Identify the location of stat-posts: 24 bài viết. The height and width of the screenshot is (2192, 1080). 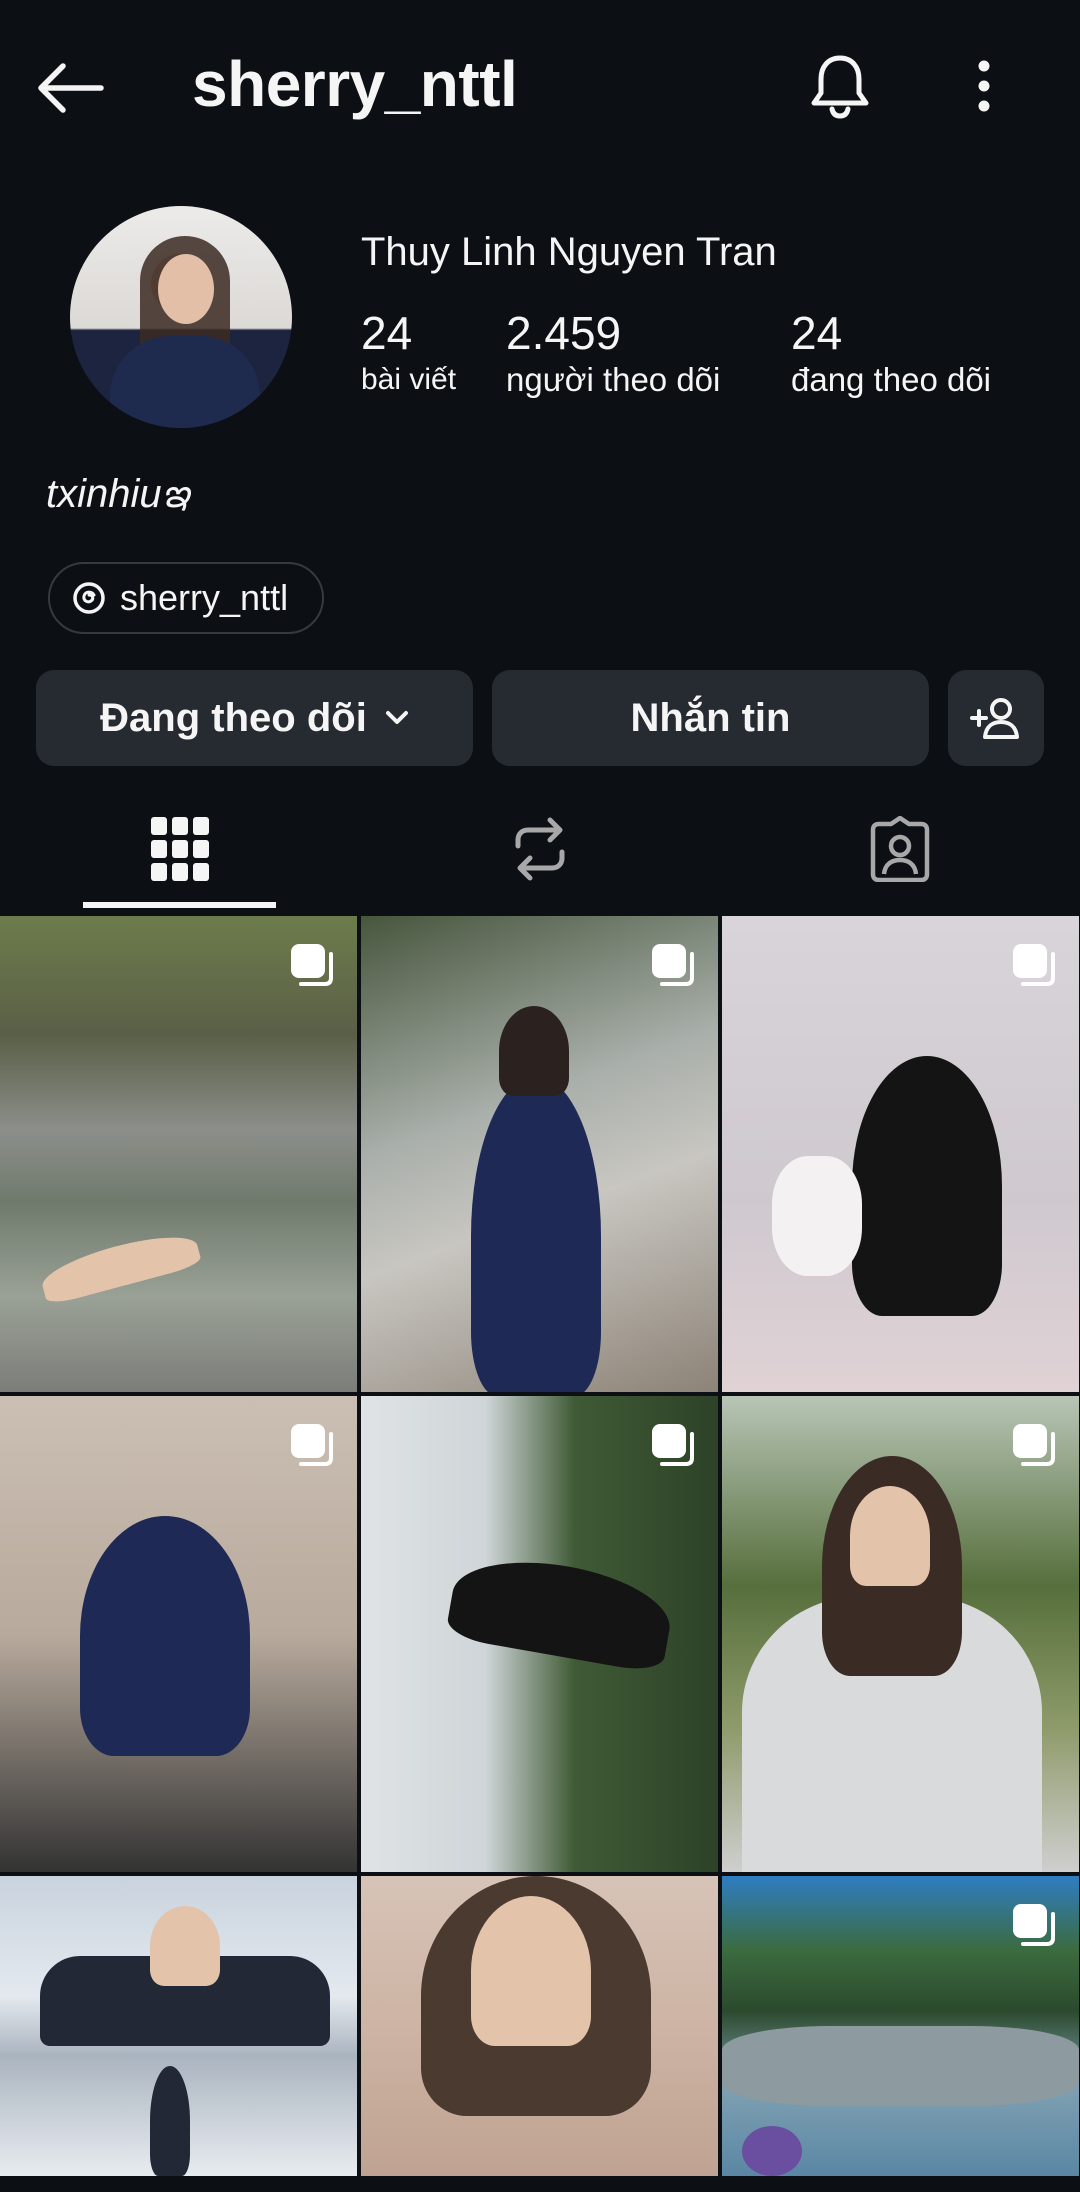
(408, 353).